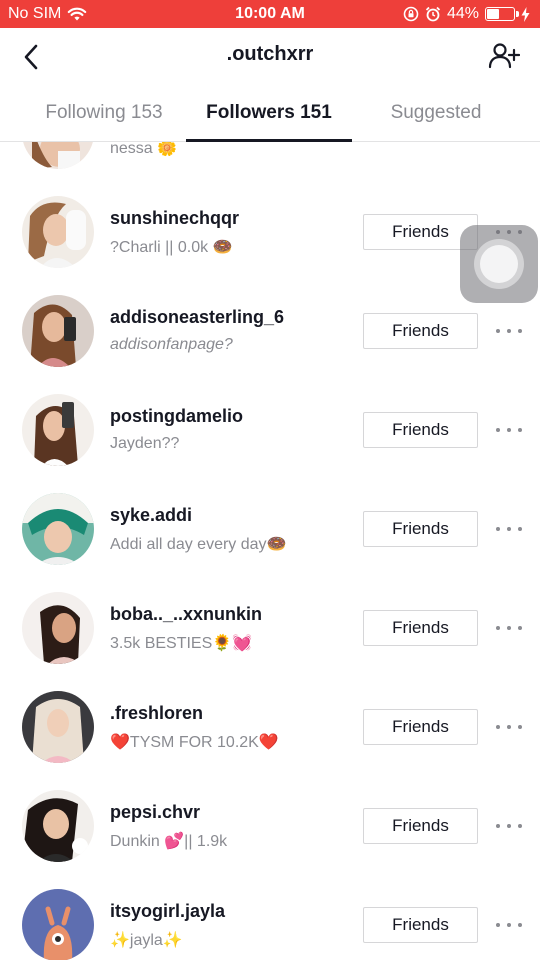 The height and width of the screenshot is (960, 540). I want to click on add-user-icon, so click(504, 56).